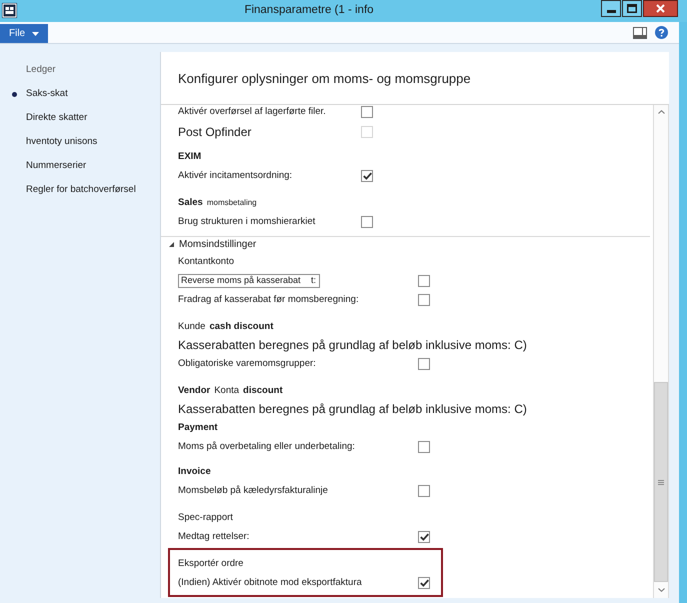 This screenshot has height=603, width=687. What do you see at coordinates (24, 33) in the screenshot?
I see `file-menu-button: File` at bounding box center [24, 33].